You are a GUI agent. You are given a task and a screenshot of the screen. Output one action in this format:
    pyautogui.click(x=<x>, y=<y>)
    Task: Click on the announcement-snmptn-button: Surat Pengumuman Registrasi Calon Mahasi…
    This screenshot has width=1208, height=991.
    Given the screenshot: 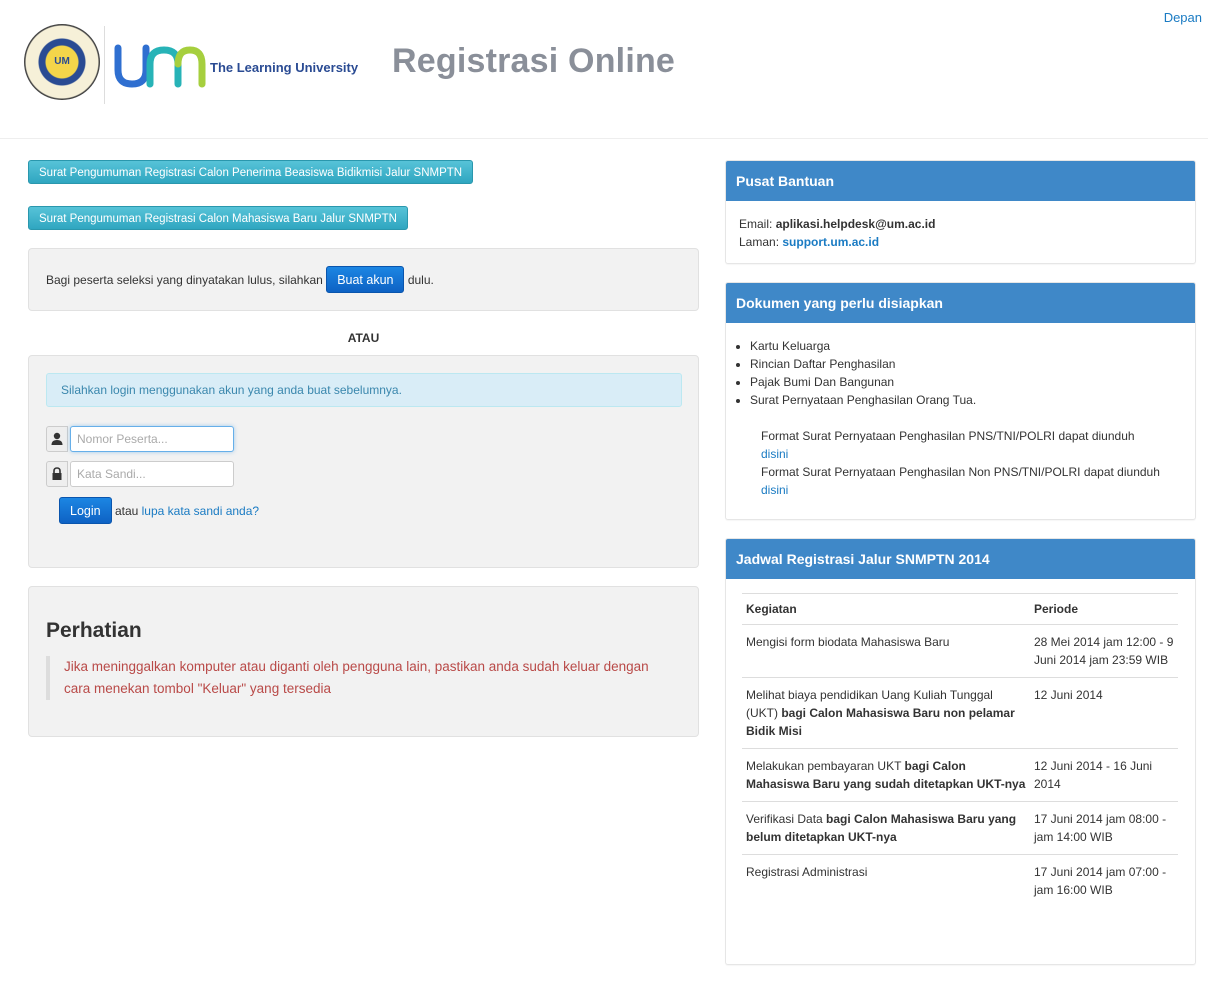 What is the action you would take?
    pyautogui.click(x=218, y=218)
    